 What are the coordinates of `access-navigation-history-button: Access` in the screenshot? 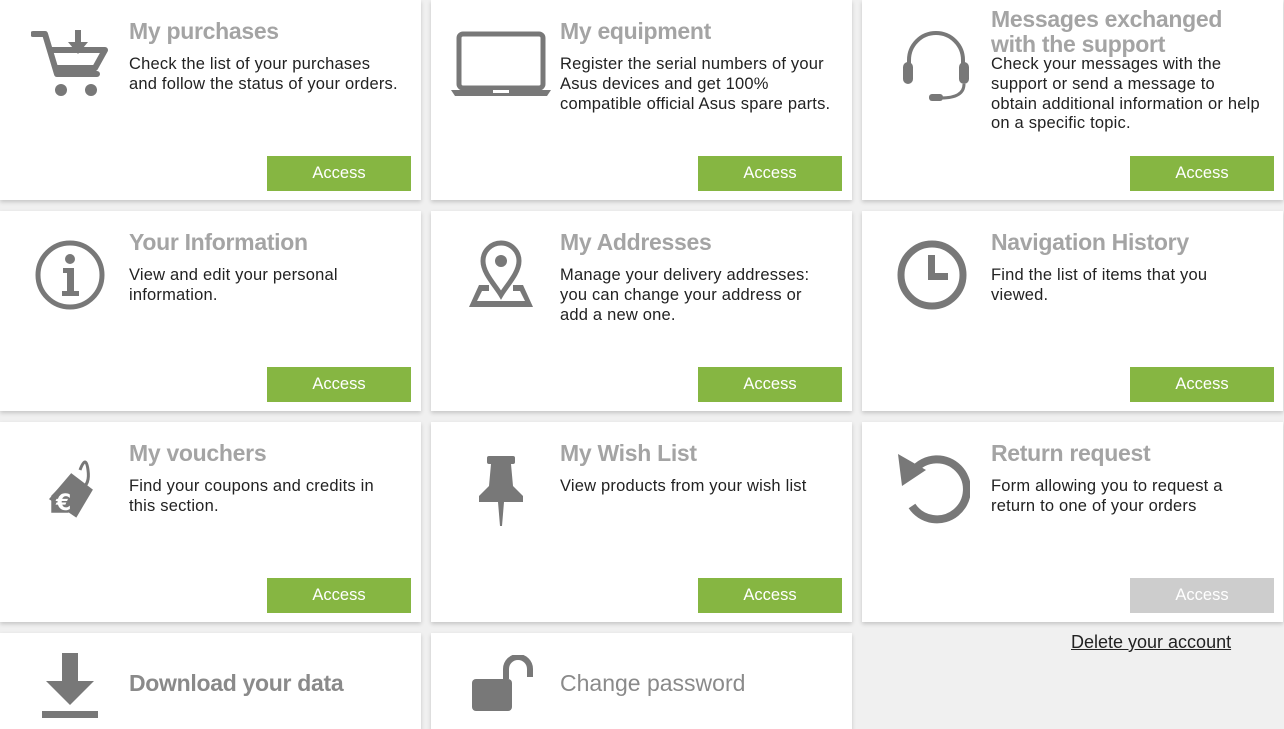 It's located at (1202, 384).